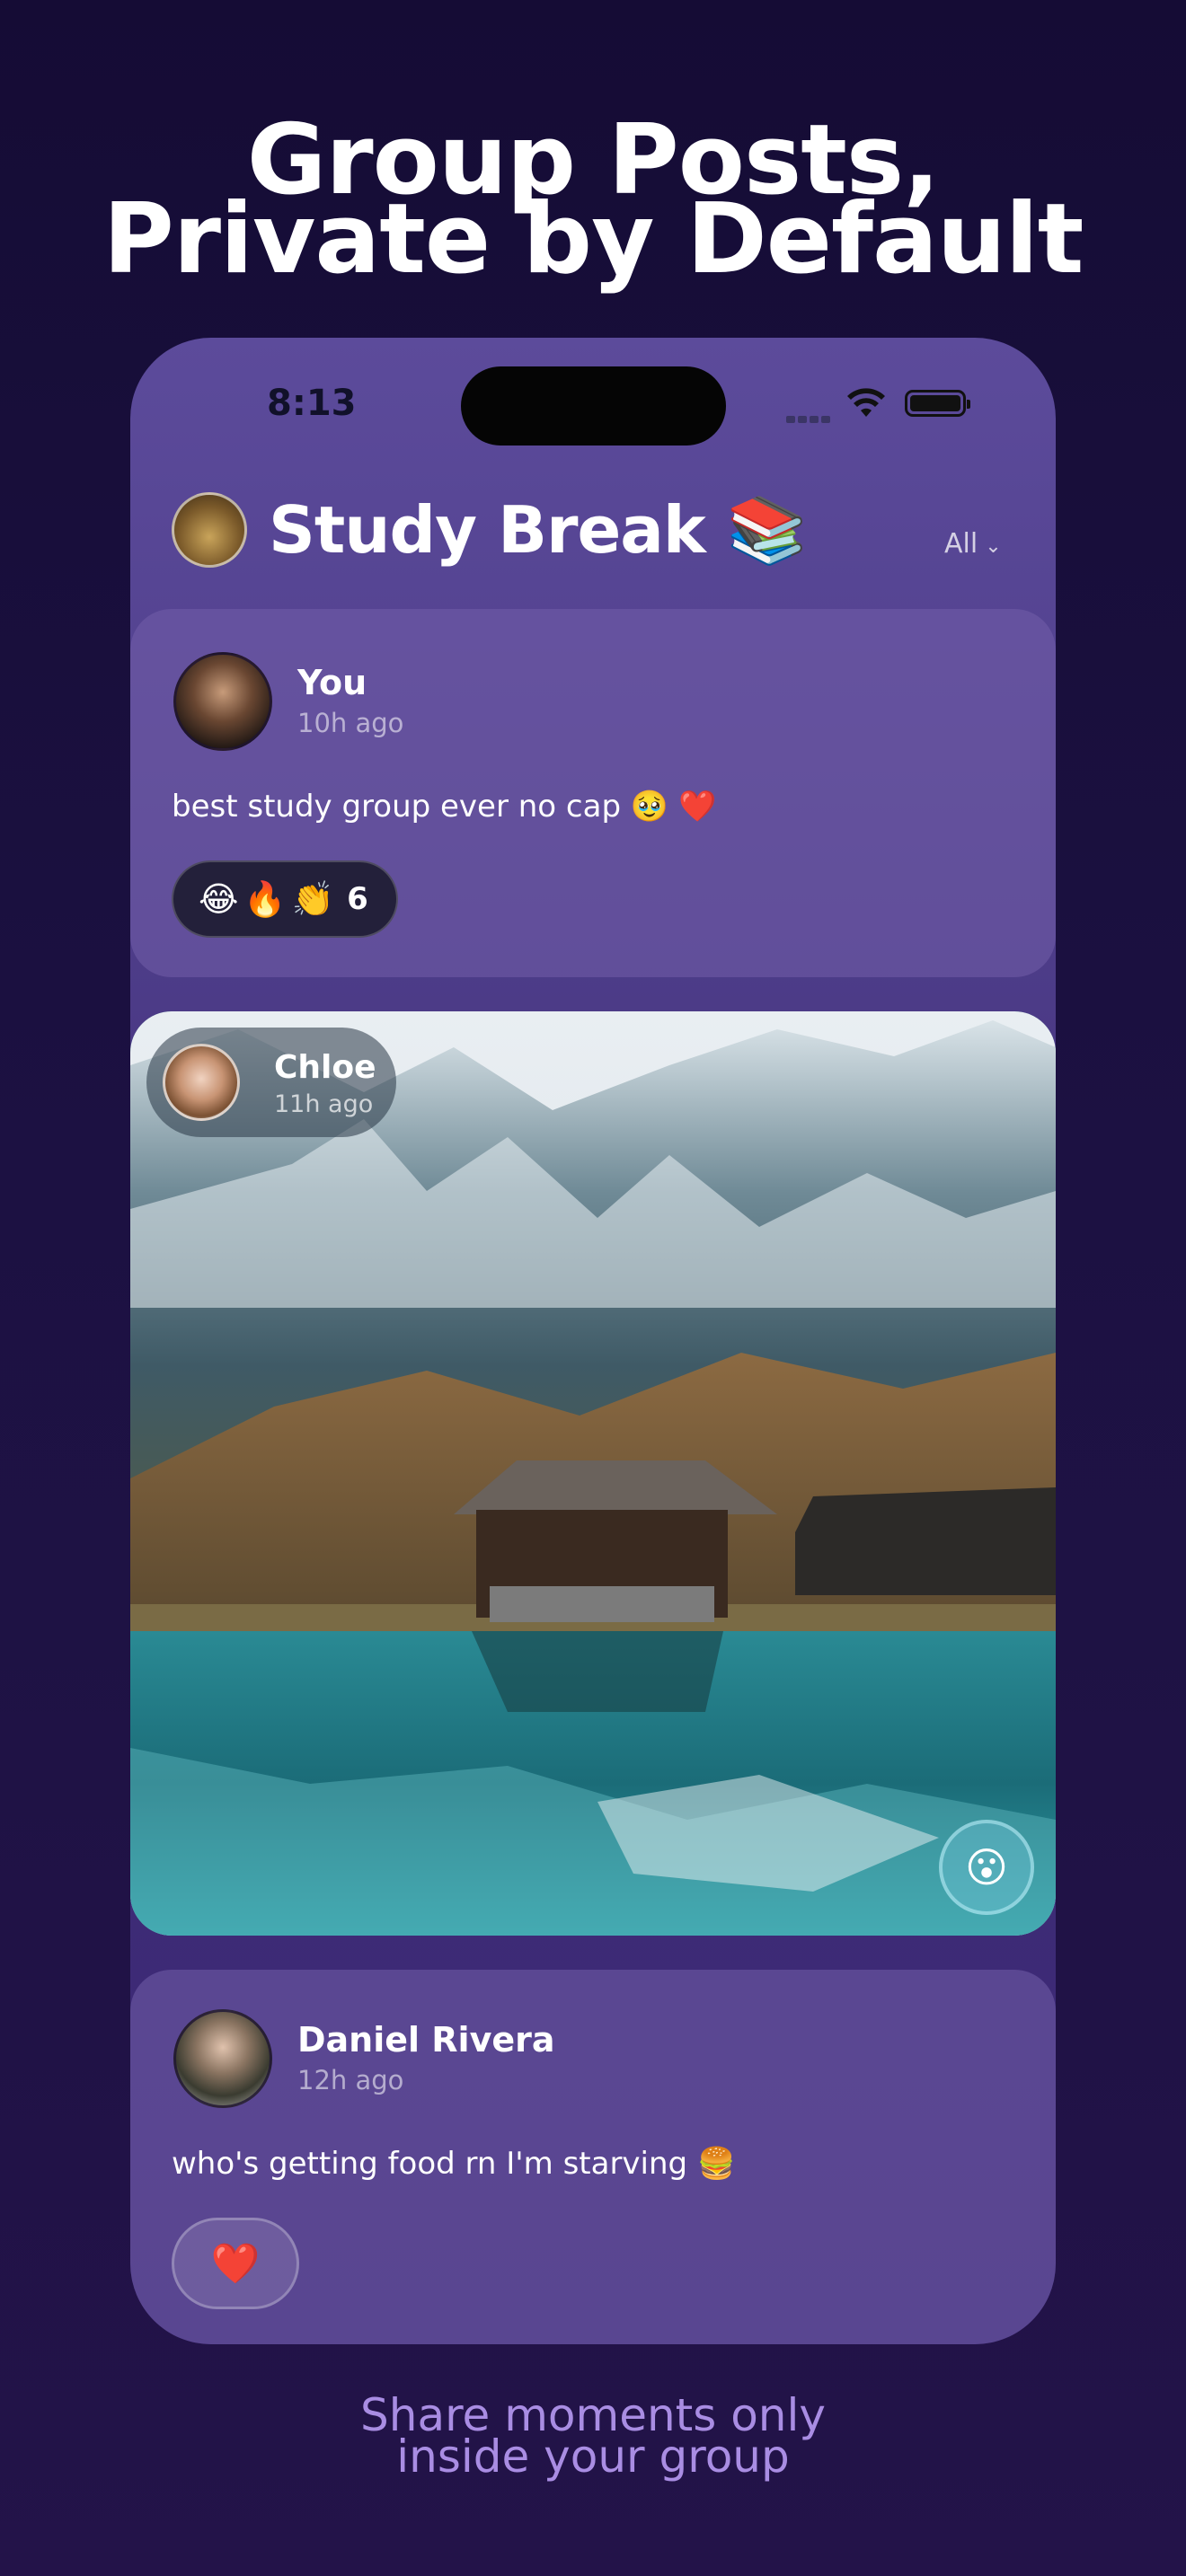  What do you see at coordinates (444, 807) in the screenshot?
I see `post-text: best study group ever no cap 🥹 ❤️` at bounding box center [444, 807].